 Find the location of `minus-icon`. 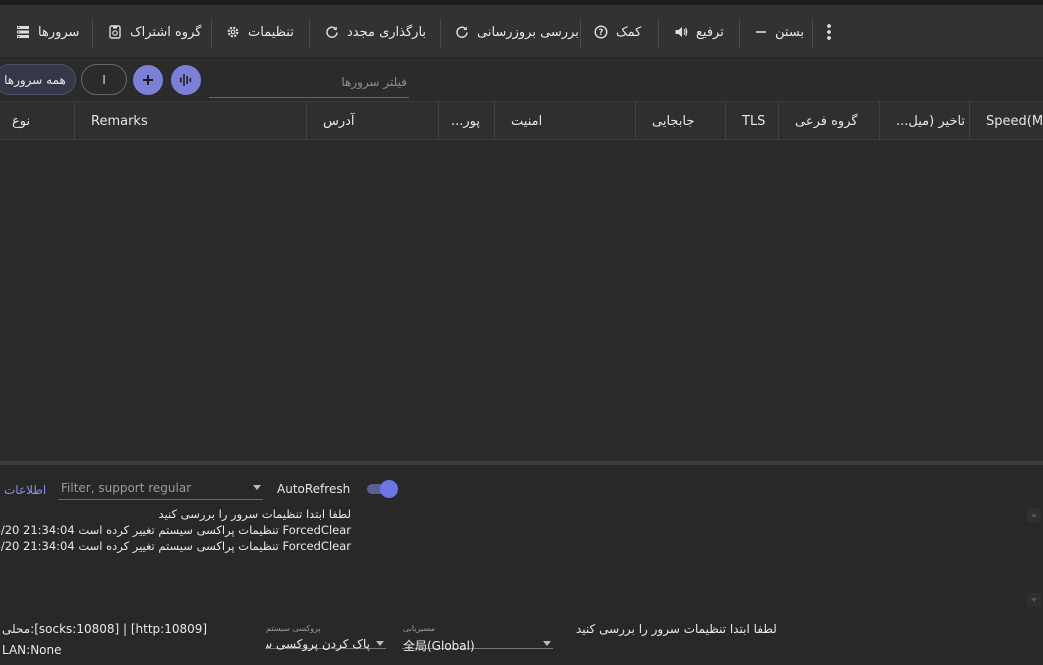

minus-icon is located at coordinates (761, 32).